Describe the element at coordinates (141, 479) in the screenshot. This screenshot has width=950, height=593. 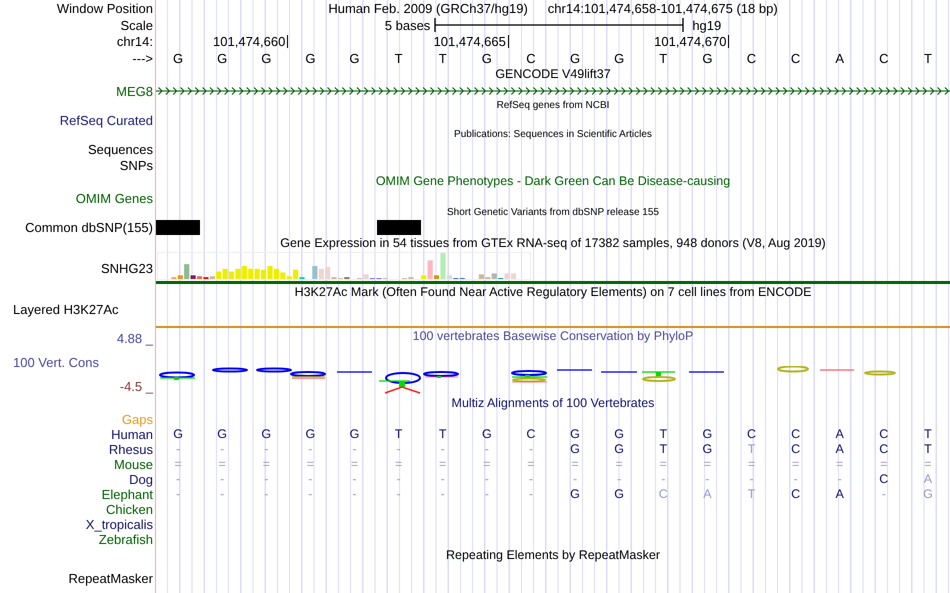
I see `species-label: Dog` at that location.